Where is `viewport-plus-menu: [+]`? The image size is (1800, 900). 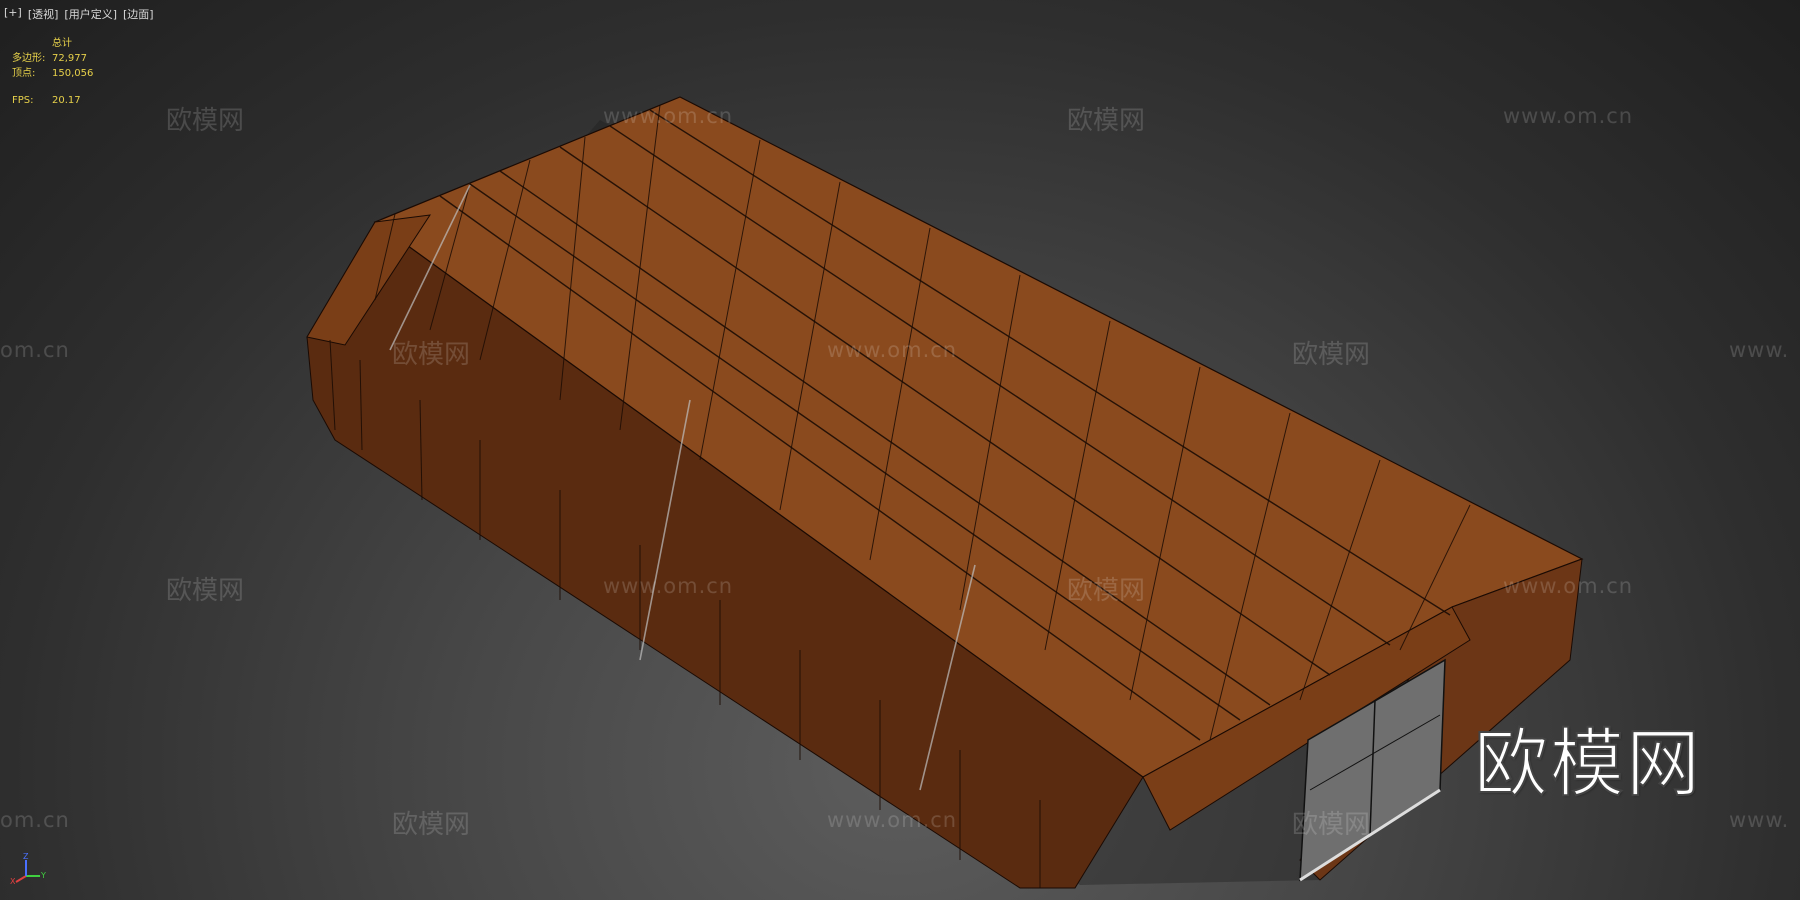
viewport-plus-menu: [+] is located at coordinates (13, 14).